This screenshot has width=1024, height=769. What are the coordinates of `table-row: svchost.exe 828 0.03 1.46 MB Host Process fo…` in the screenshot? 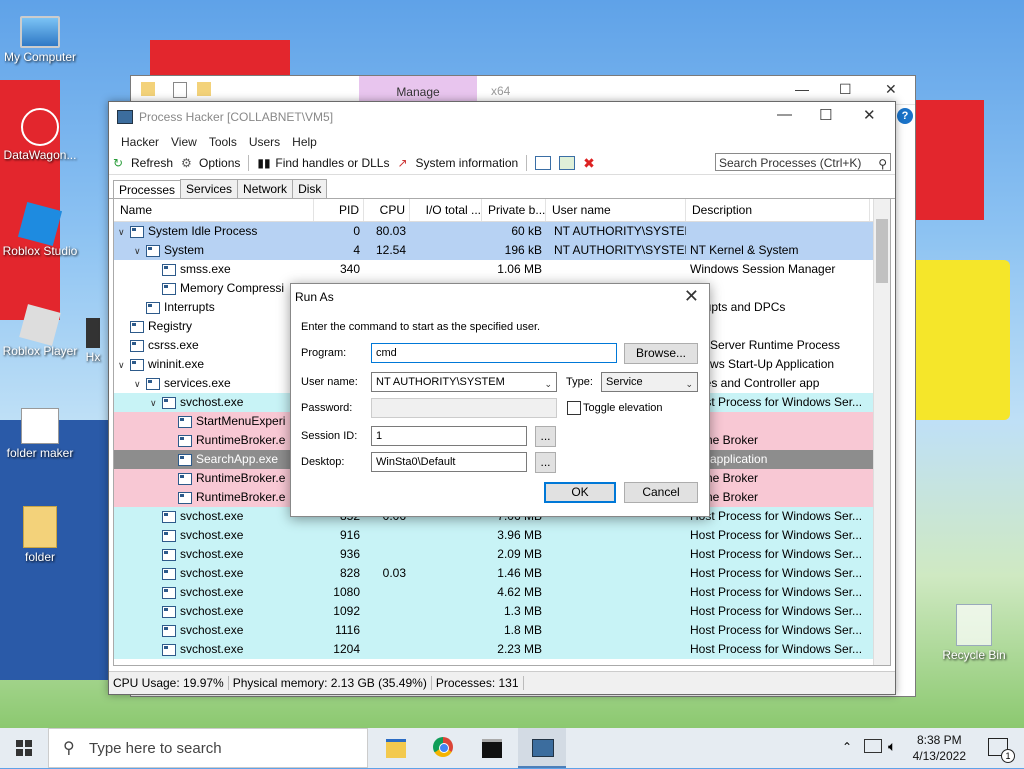 It's located at (502, 573).